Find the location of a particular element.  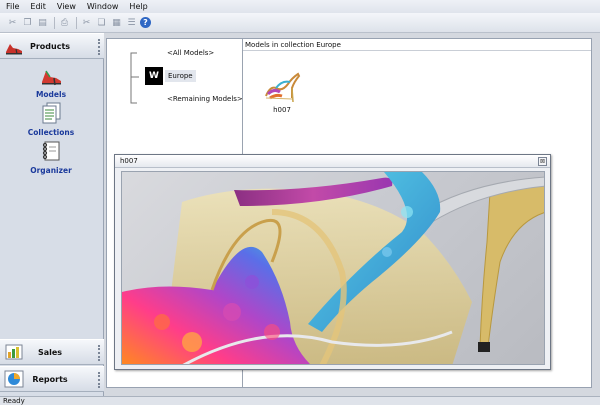

sales-header: Sales is located at coordinates (52, 352).